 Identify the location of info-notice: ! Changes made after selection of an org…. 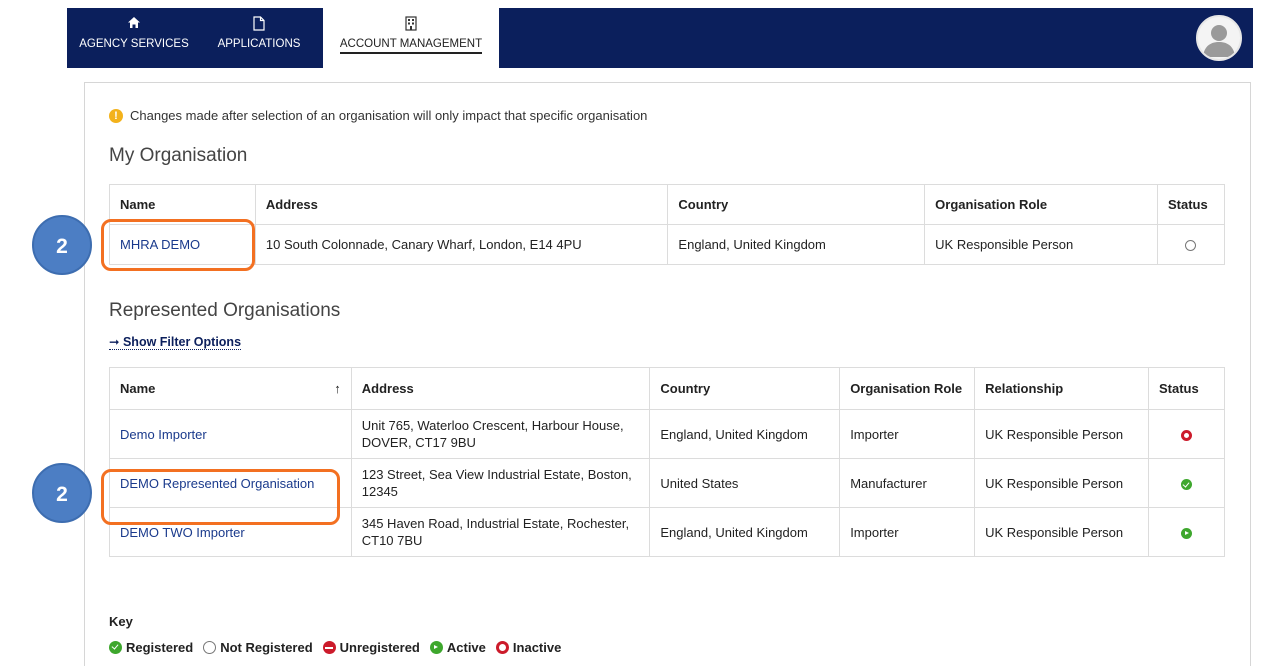
(378, 115).